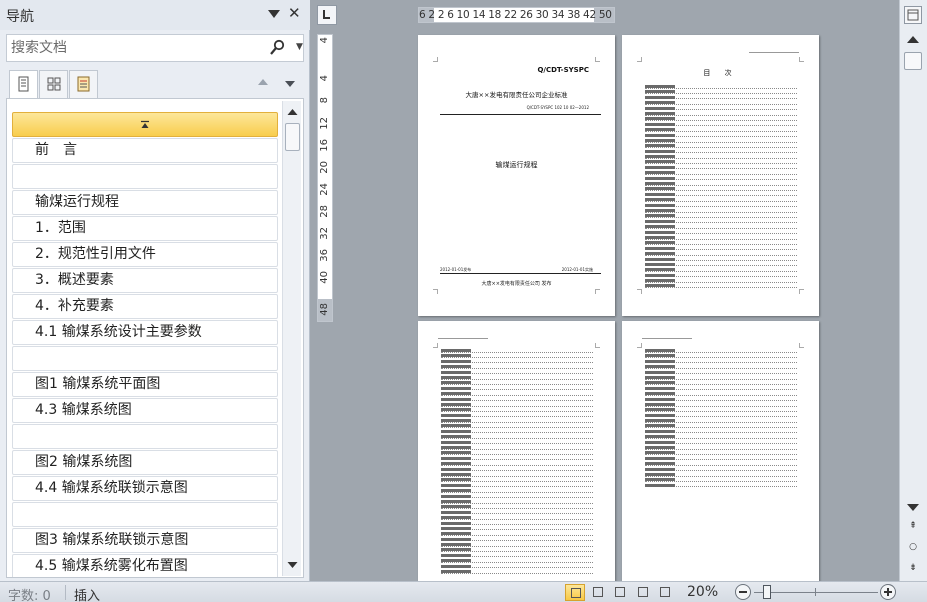 Image resolution: width=927 pixels, height=602 pixels. Describe the element at coordinates (145, 280) in the screenshot. I see `heading-item: 3．概述要素` at that location.